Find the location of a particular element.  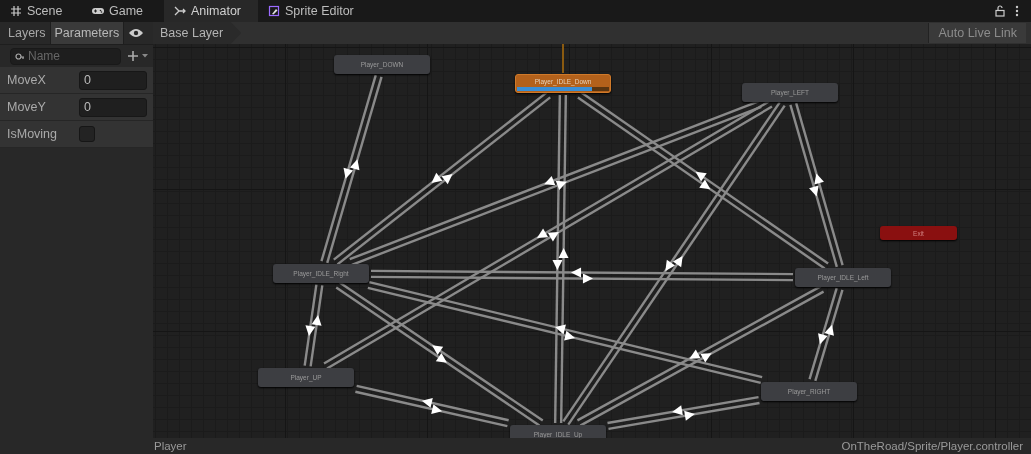

sprite-editor-icon is located at coordinates (274, 11).